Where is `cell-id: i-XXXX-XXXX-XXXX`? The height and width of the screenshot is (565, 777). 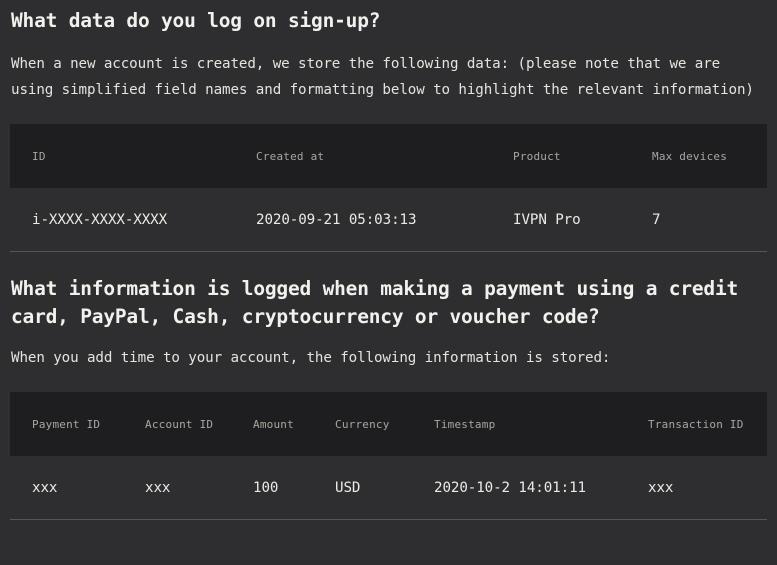
cell-id: i-XXXX-XXXX-XXXX is located at coordinates (122, 220).